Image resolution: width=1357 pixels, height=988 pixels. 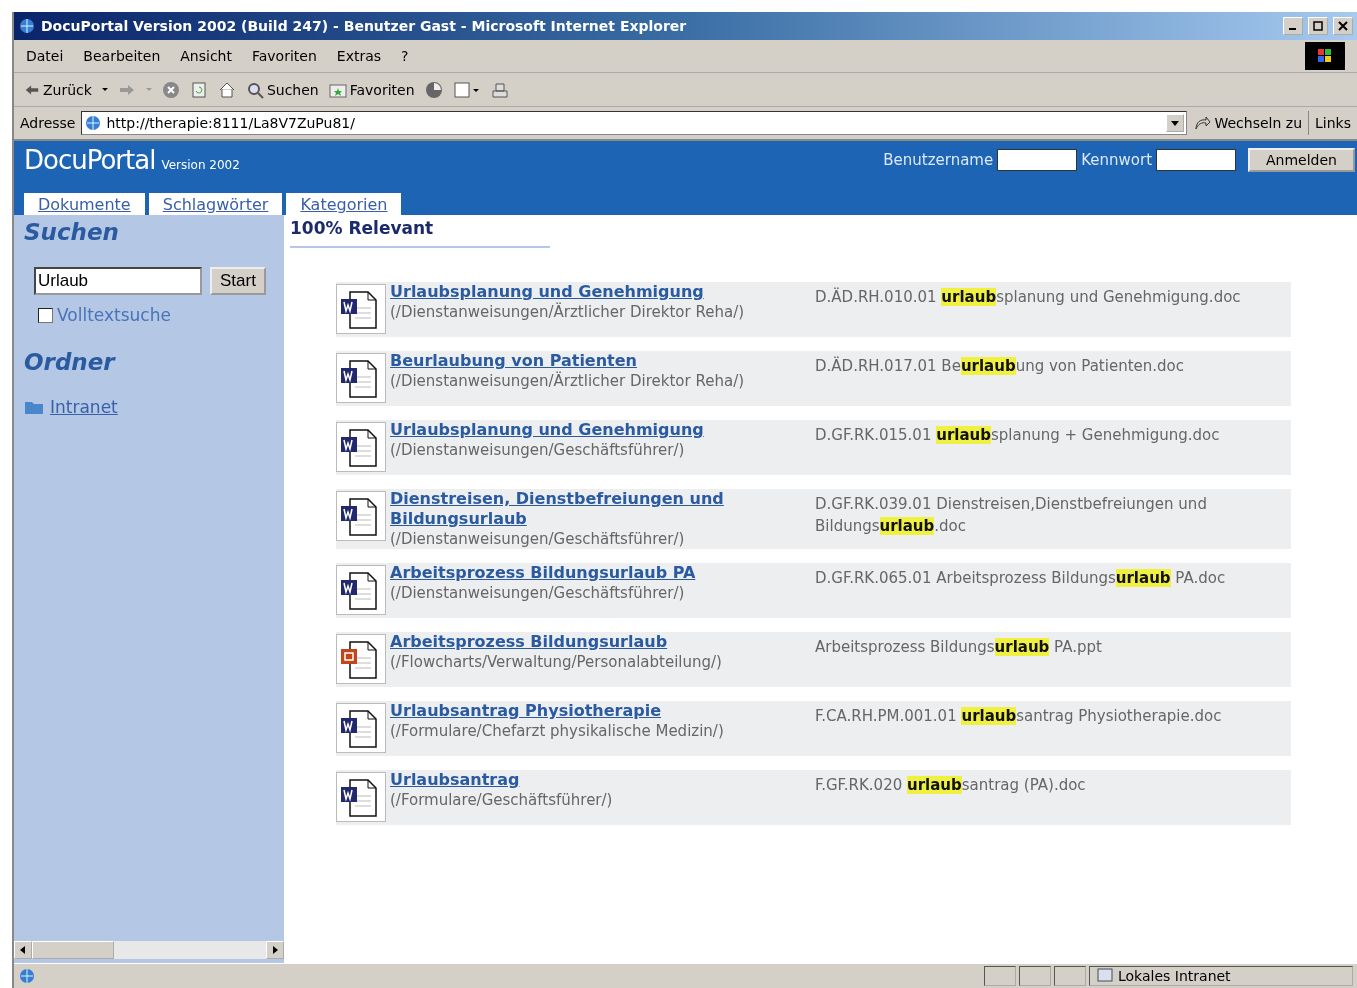 I want to click on username-field, so click(x=1037, y=160).